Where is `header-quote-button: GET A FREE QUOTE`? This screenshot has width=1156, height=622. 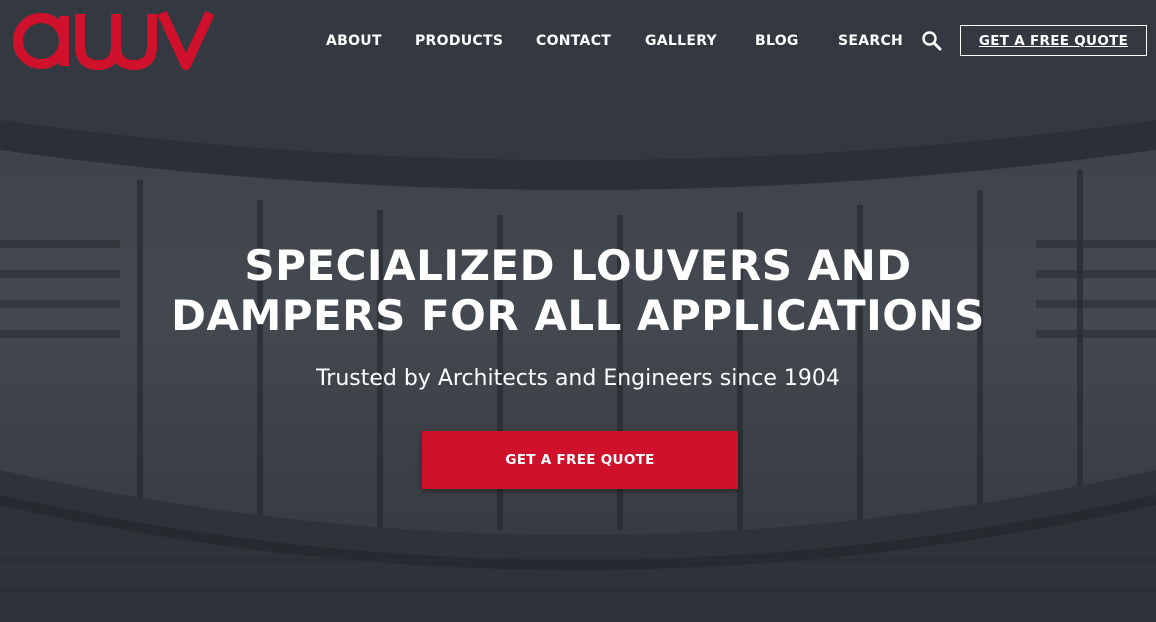
header-quote-button: GET A FREE QUOTE is located at coordinates (1053, 40).